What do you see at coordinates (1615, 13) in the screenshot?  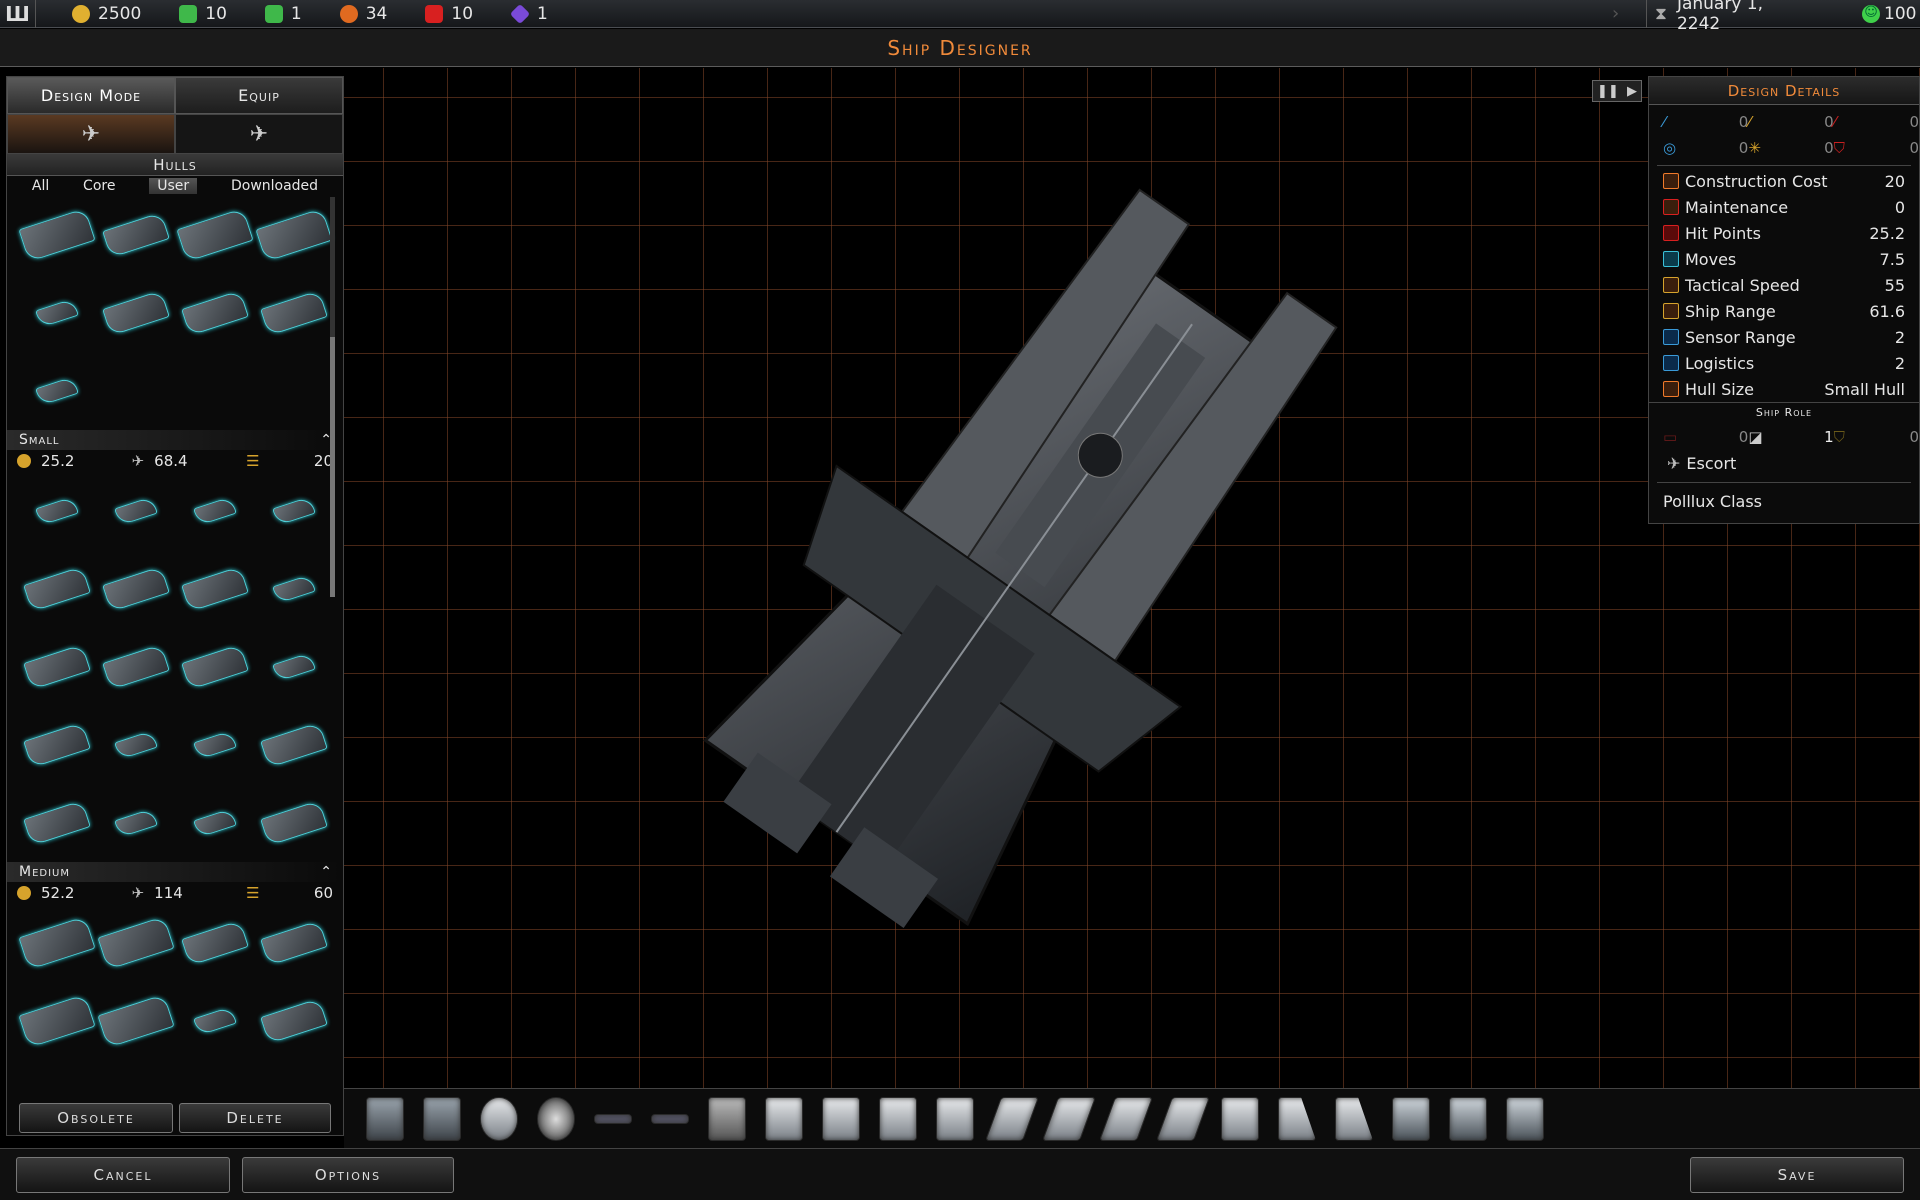 I see `chevron-right-icon: ›` at bounding box center [1615, 13].